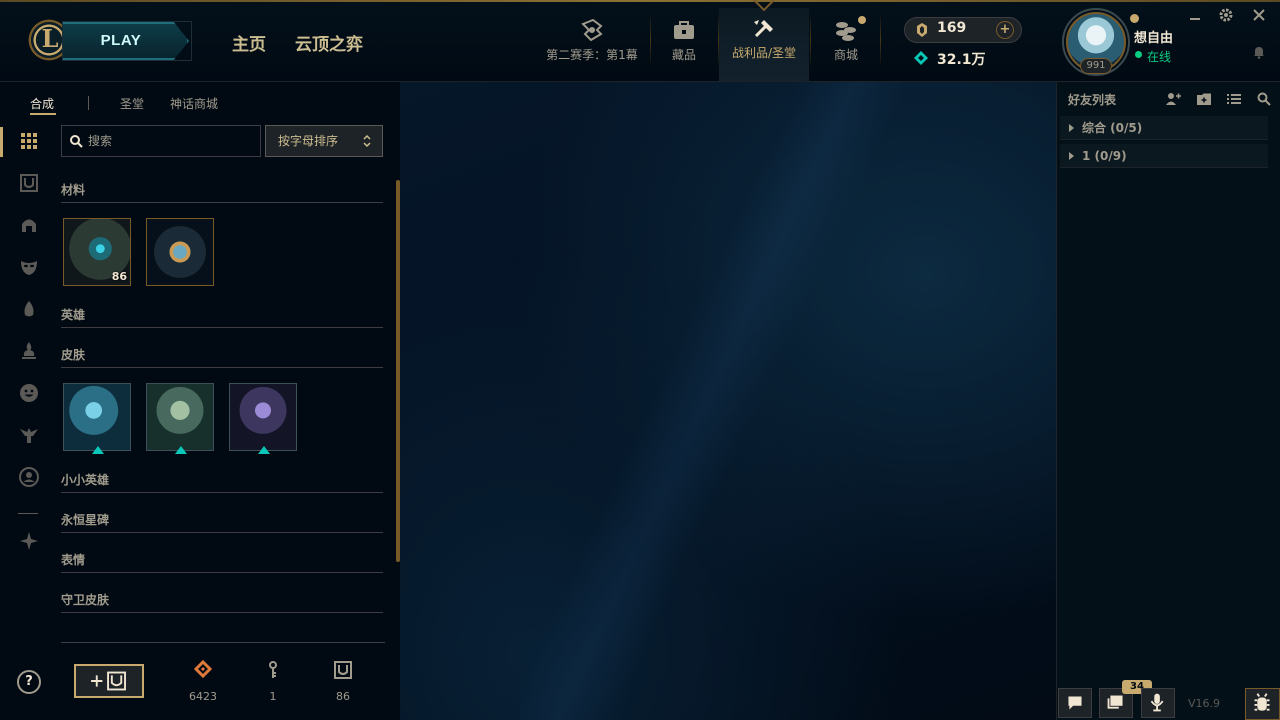 This screenshot has width=1280, height=720. I want to click on nav-tft: 云顶之弈, so click(329, 42).